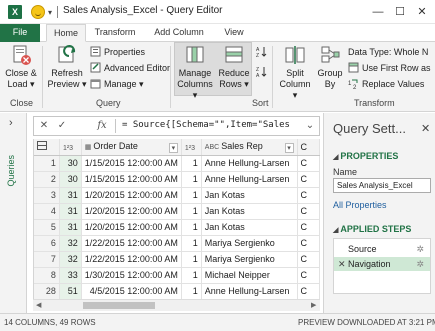  I want to click on step-source: Source ✲, so click(382, 249).